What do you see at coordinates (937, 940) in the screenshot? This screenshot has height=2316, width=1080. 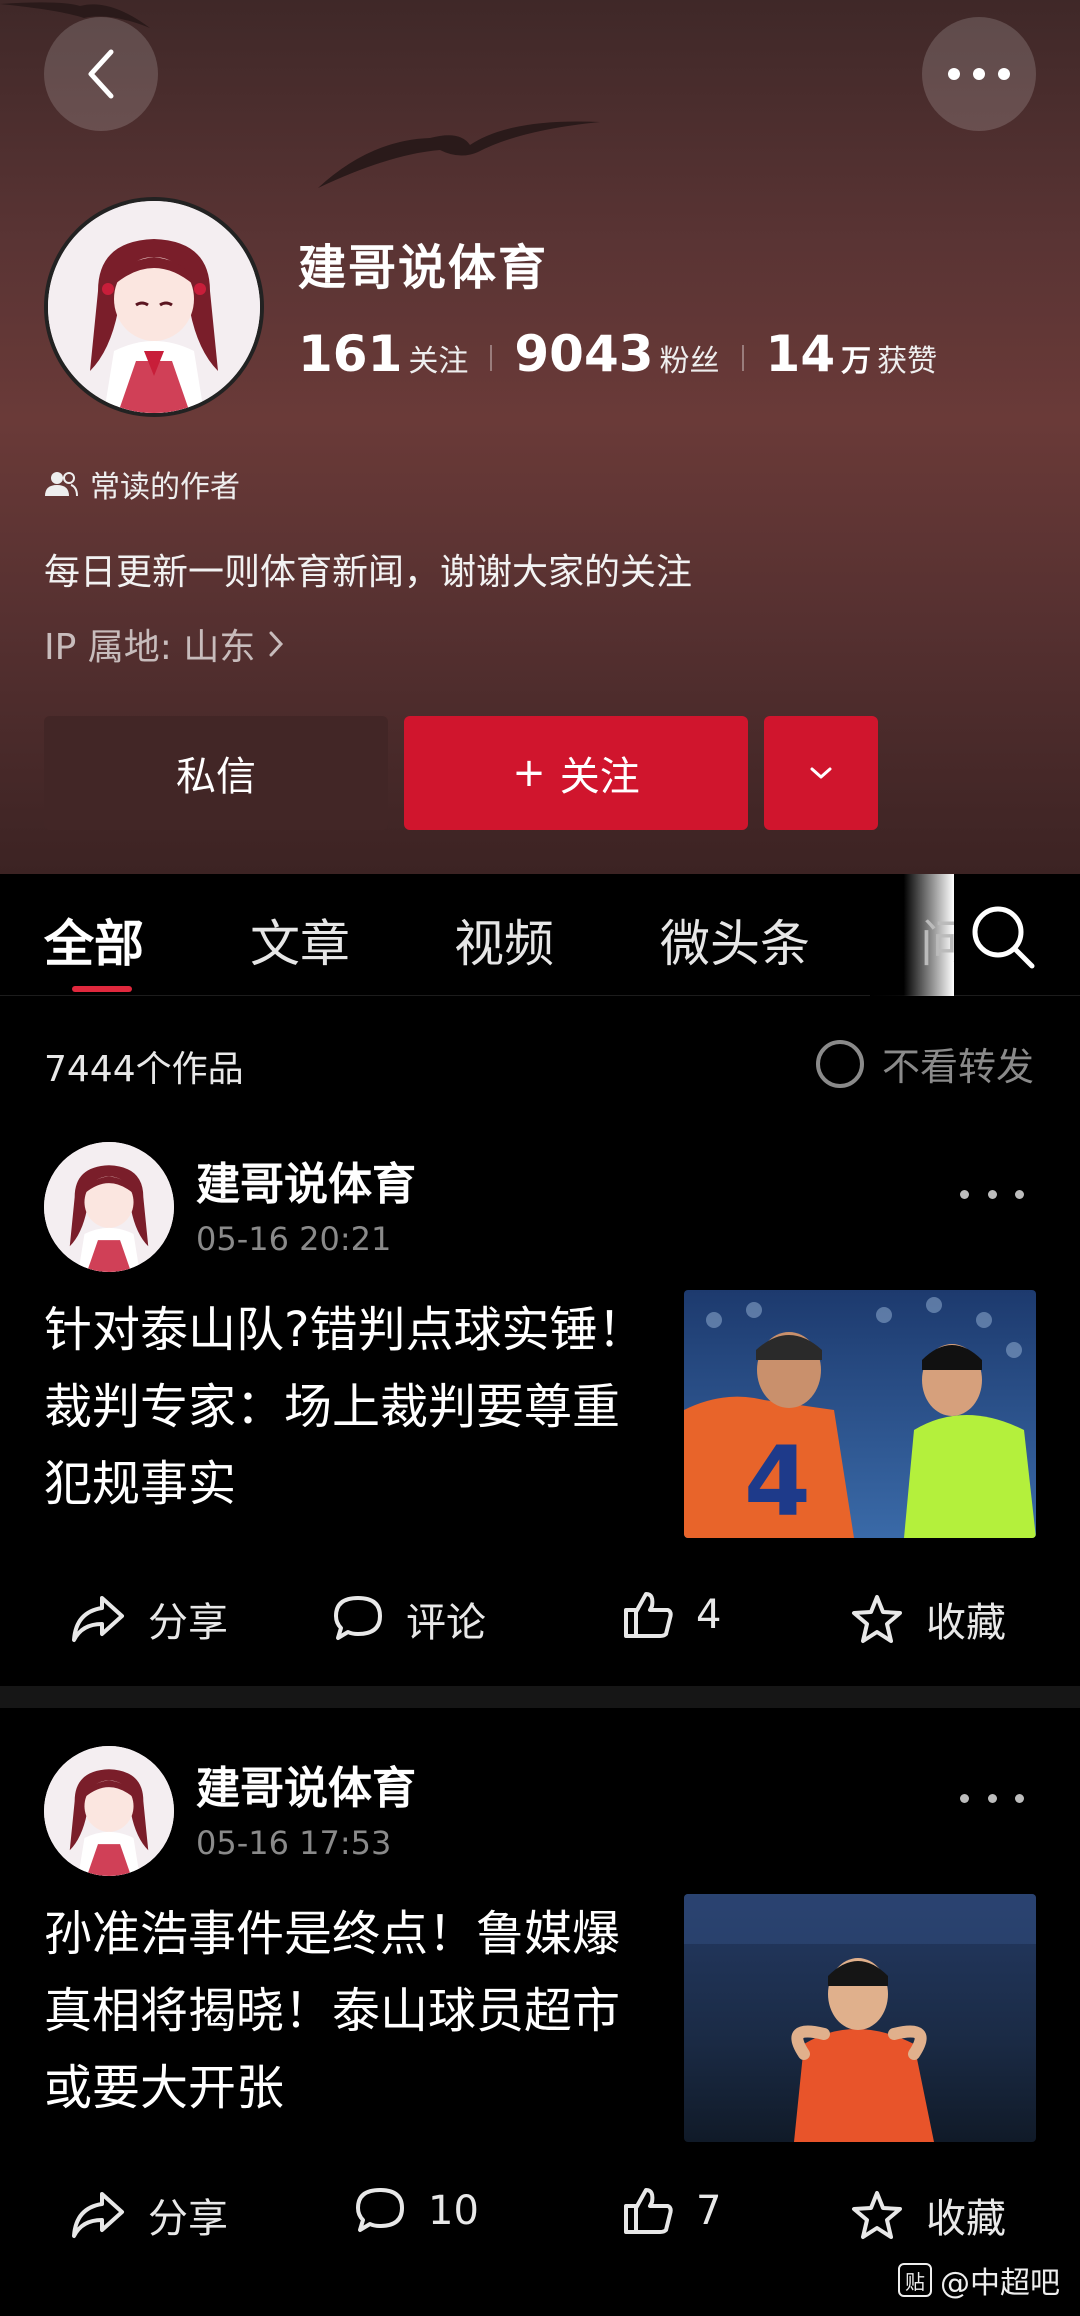 I see `tab-qa: 问` at bounding box center [937, 940].